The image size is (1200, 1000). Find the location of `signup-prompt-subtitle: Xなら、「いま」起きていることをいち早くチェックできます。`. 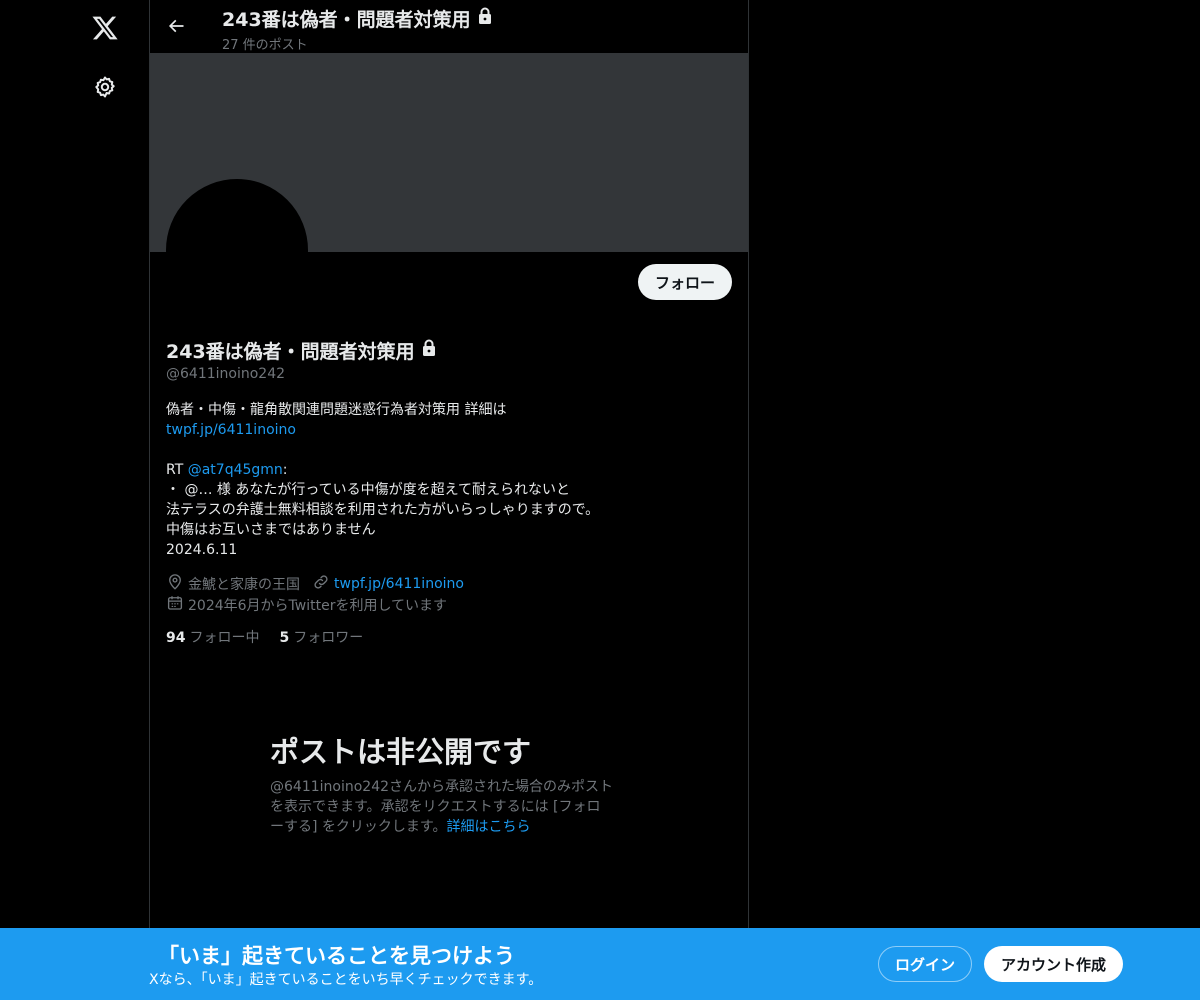

signup-prompt-subtitle: Xなら、「いま」起きていることをいち早くチェックできます。 is located at coordinates (346, 980).